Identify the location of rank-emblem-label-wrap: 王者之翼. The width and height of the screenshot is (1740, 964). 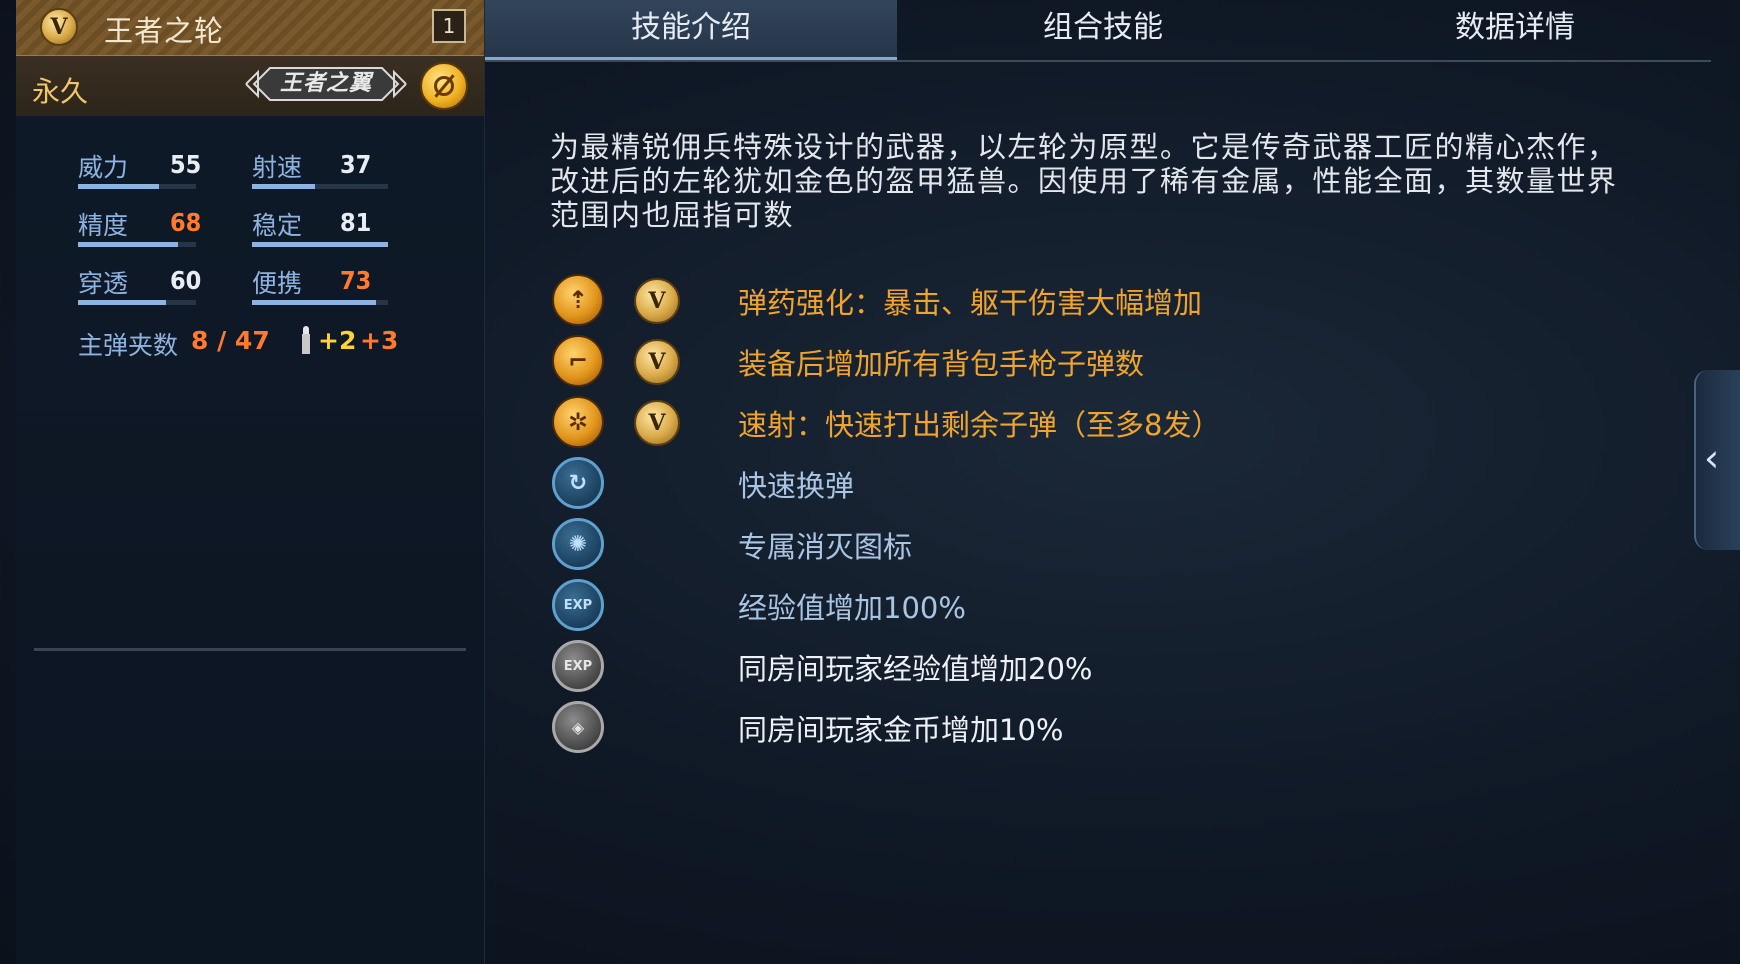
(326, 84).